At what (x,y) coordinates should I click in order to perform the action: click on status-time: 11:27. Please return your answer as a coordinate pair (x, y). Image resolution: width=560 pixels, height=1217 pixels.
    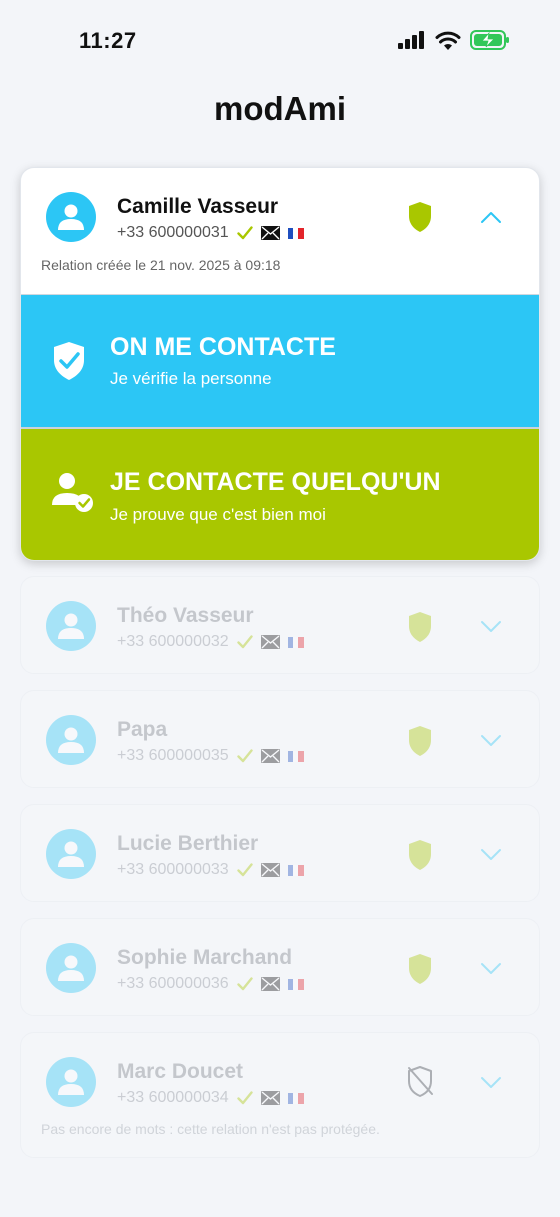
    Looking at the image, I should click on (108, 40).